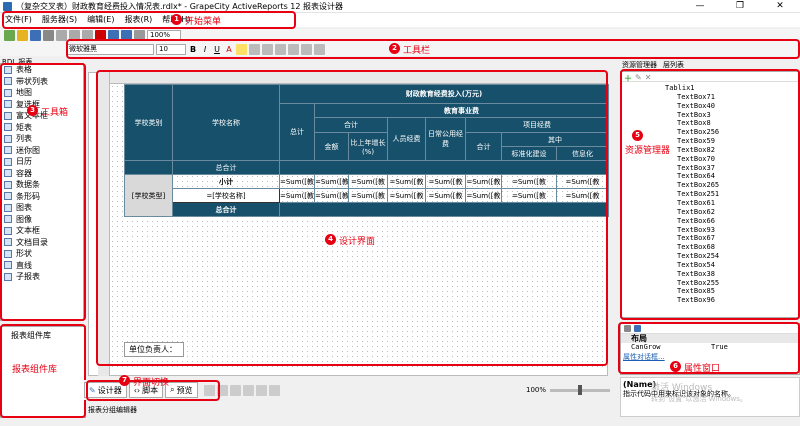 This screenshot has height=426, width=800. I want to click on app-icon, so click(7, 6).